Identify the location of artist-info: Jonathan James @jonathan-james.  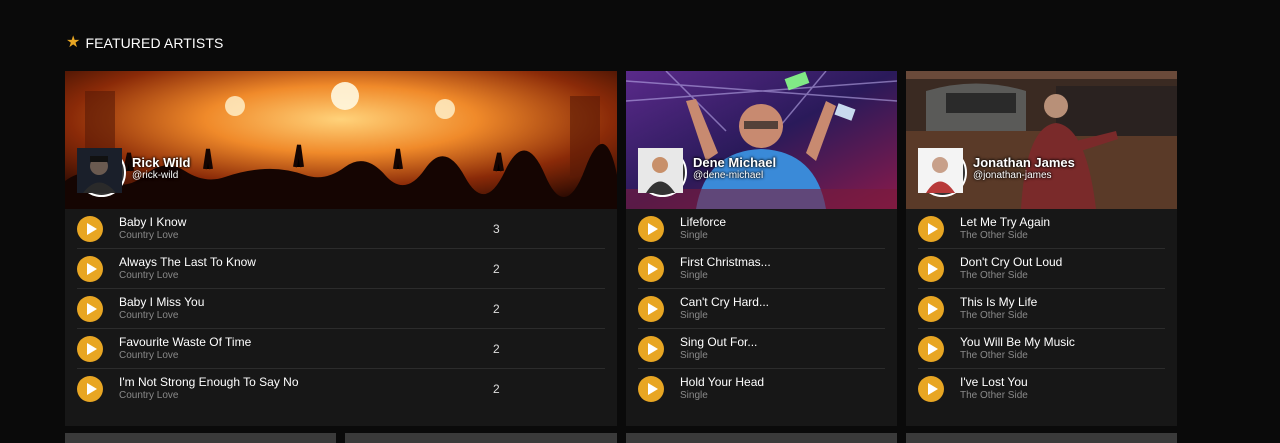
(996, 172).